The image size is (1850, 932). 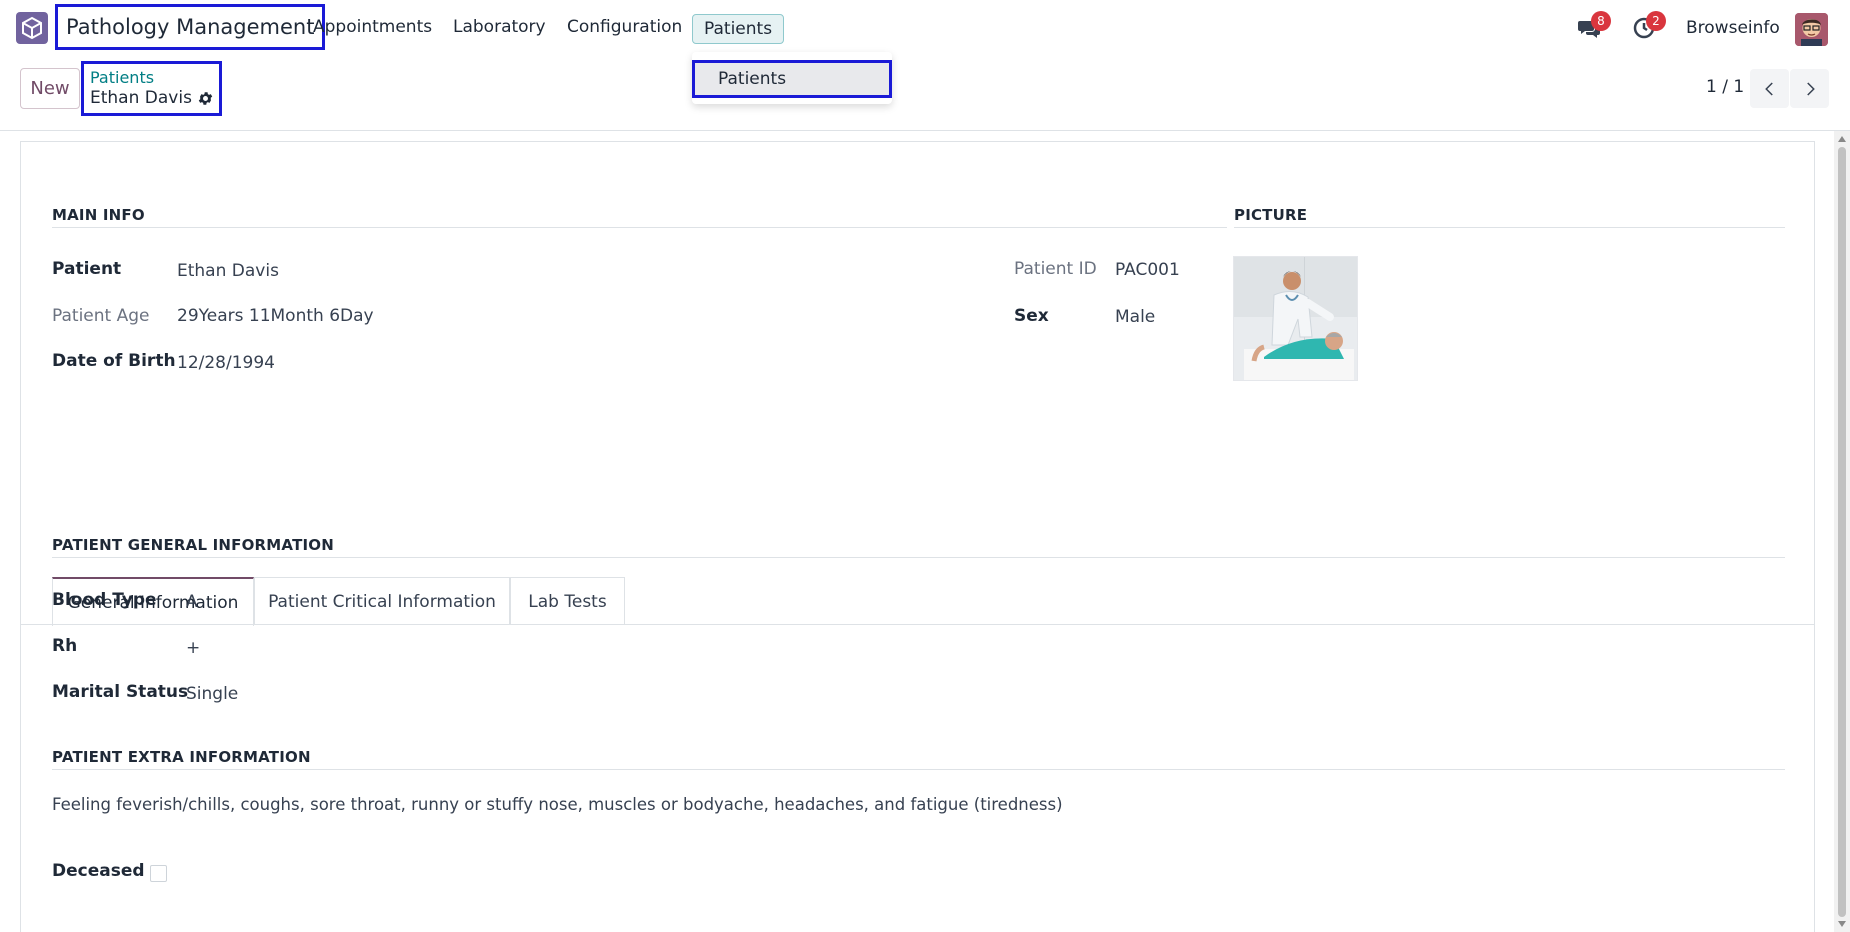 I want to click on dropdown-item-patients: Patients, so click(x=792, y=79).